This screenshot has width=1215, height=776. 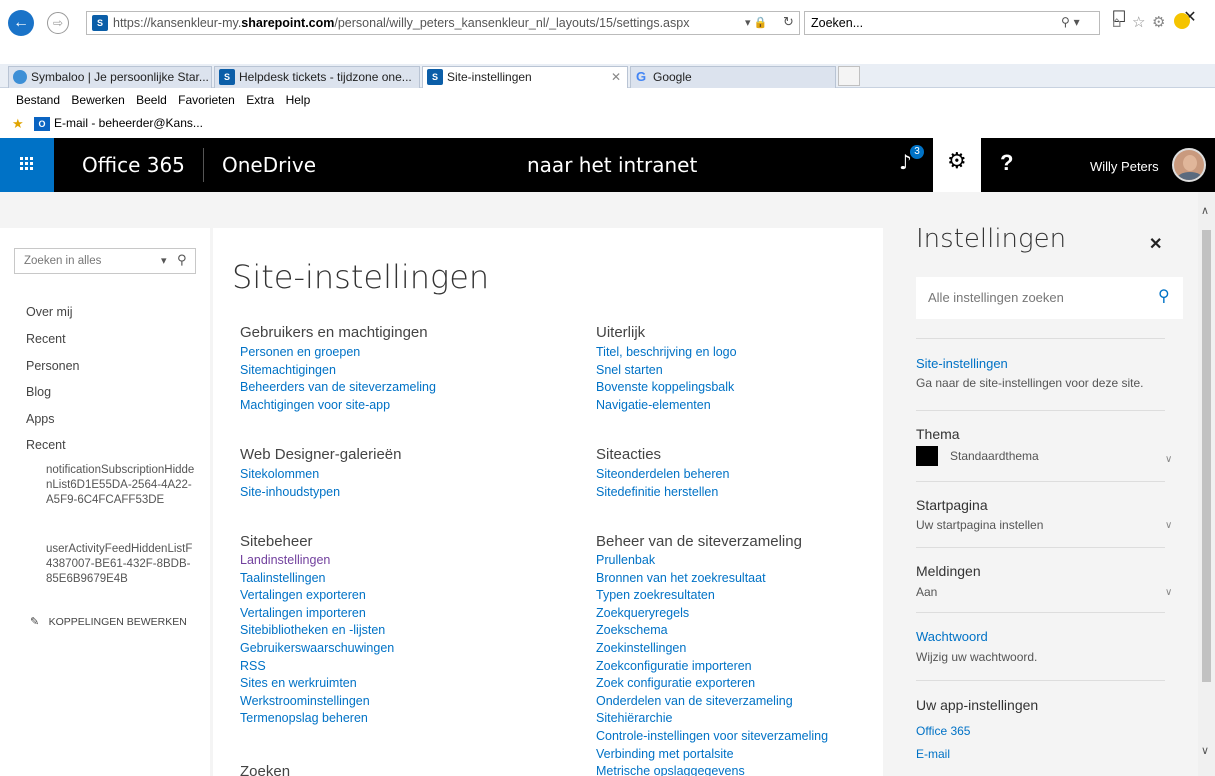 I want to click on menu-help: Help, so click(x=298, y=100).